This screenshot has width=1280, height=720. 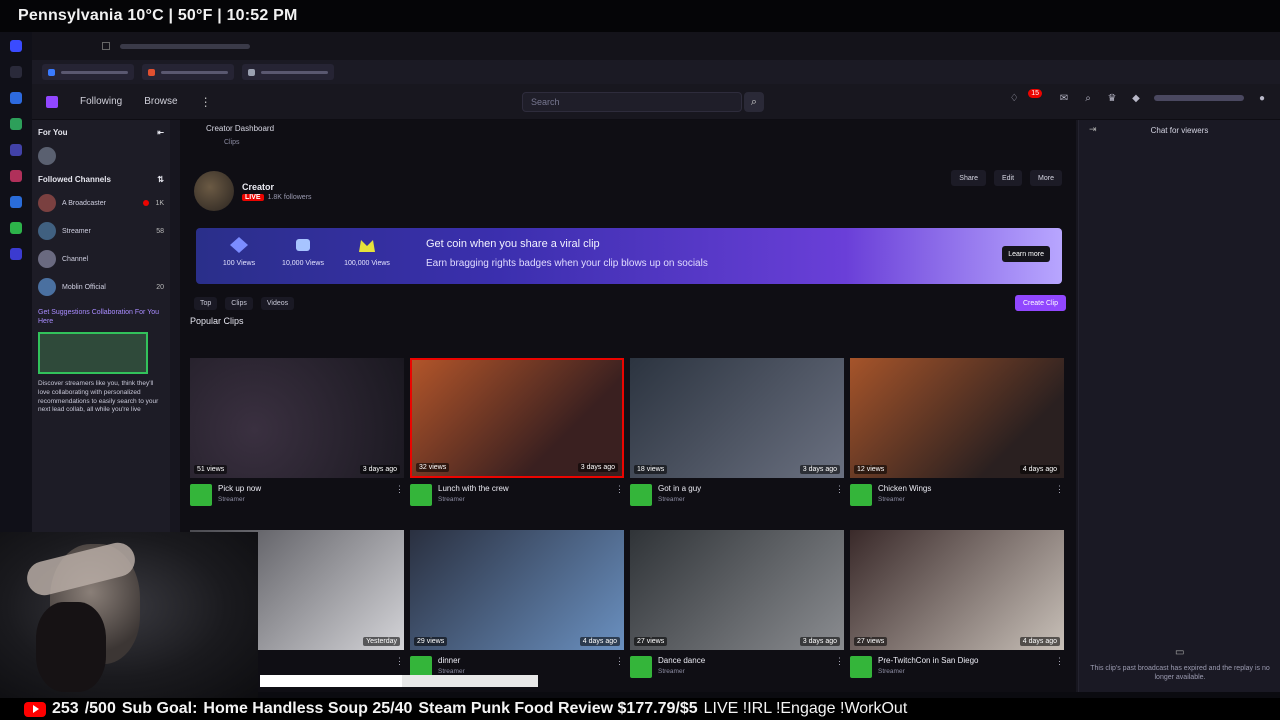 I want to click on window-grip-icon, so click(x=106, y=46).